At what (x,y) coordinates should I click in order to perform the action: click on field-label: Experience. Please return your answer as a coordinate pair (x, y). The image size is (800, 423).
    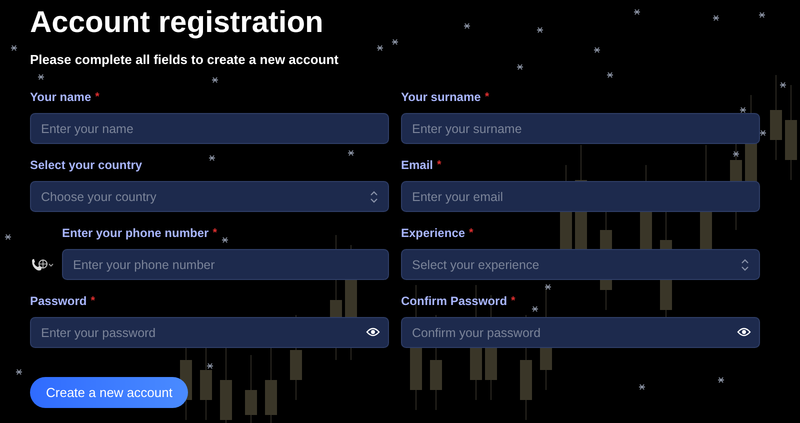
    Looking at the image, I should click on (433, 233).